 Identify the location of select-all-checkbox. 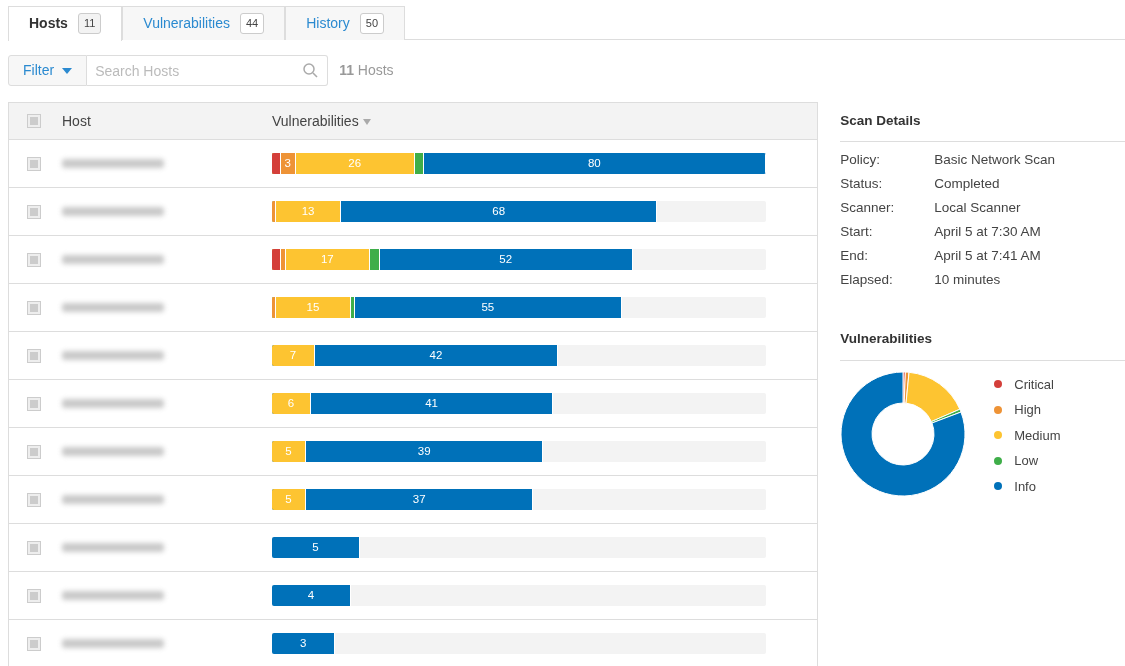
(34, 121).